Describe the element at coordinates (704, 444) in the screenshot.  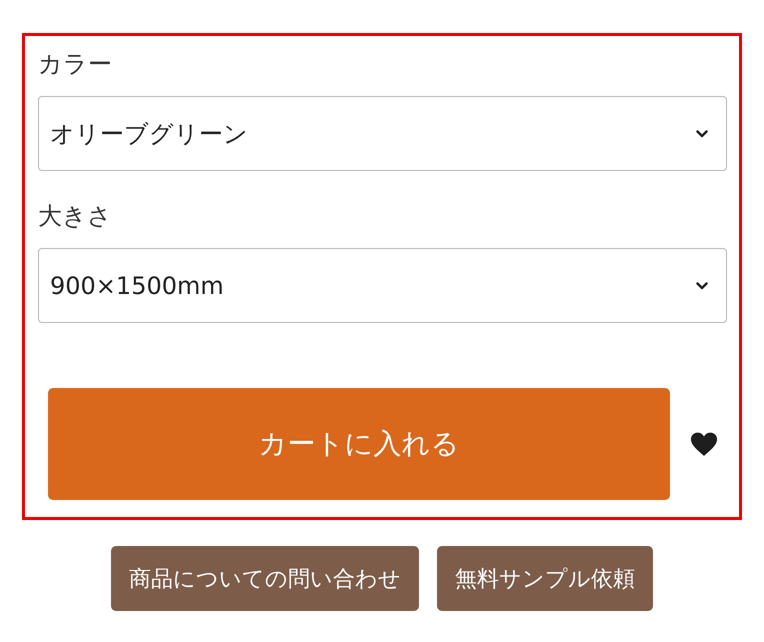
I see `heart-icon` at that location.